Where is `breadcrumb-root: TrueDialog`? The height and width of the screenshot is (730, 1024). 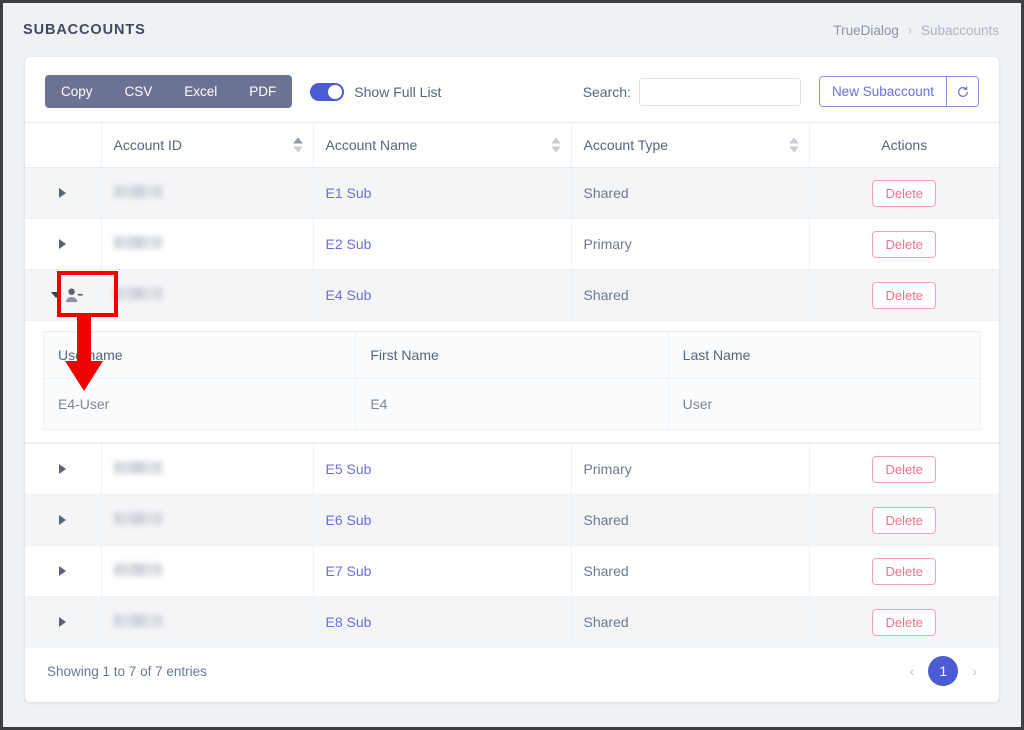 breadcrumb-root: TrueDialog is located at coordinates (866, 30).